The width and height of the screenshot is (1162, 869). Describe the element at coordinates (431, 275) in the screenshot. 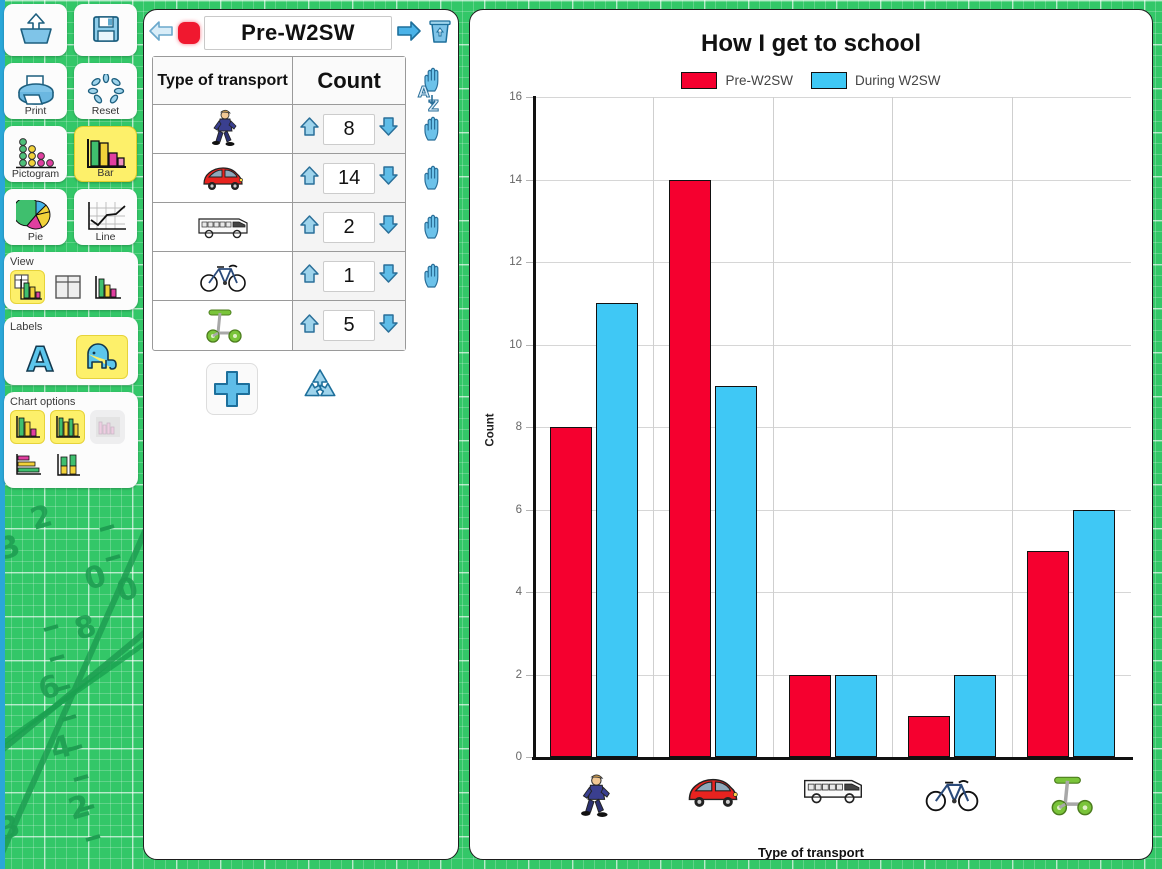

I see `hand-icon` at that location.